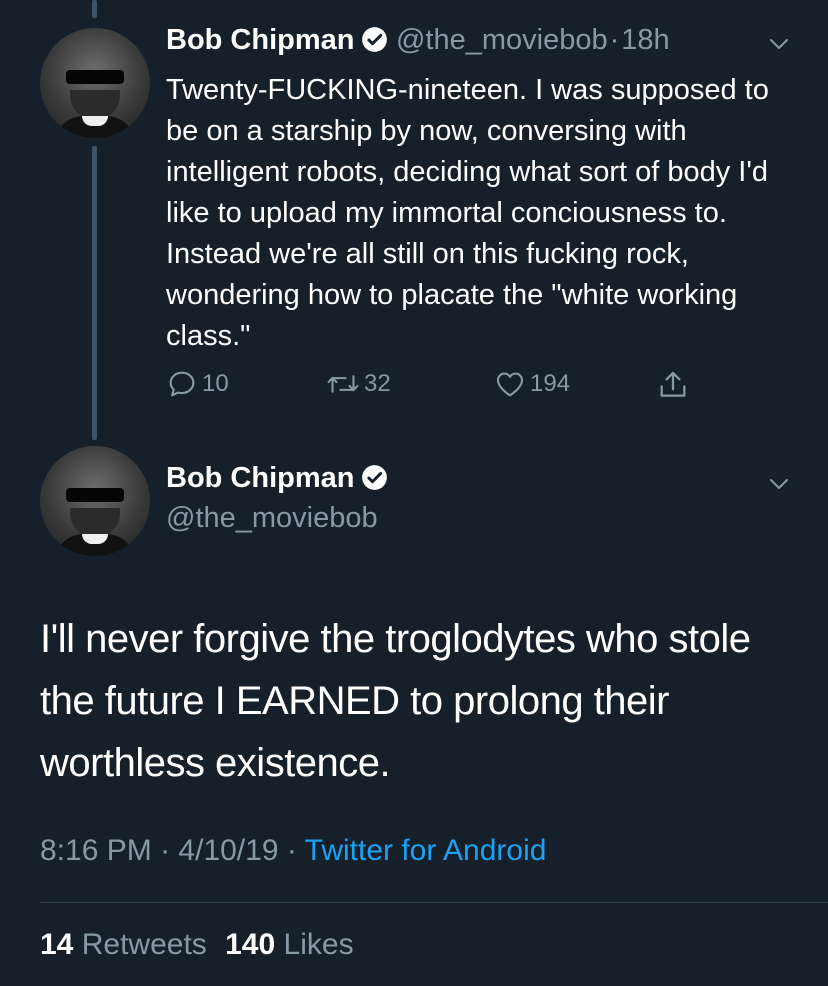 The width and height of the screenshot is (828, 986). I want to click on likes-stat: 140 Likes, so click(289, 944).